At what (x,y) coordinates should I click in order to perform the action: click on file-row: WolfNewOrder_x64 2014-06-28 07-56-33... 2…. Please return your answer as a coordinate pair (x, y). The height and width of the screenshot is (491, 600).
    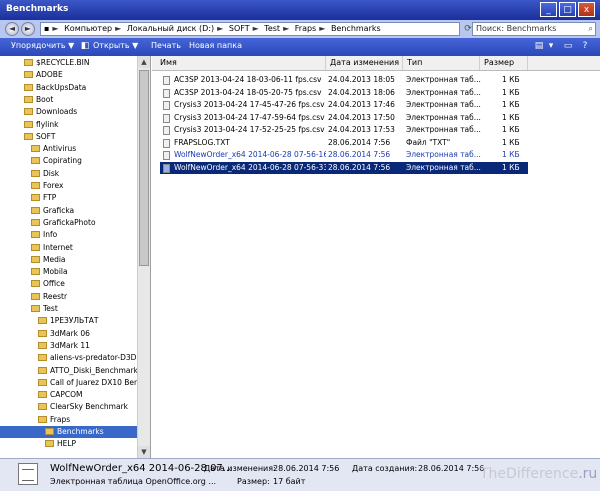
    Looking at the image, I should click on (344, 167).